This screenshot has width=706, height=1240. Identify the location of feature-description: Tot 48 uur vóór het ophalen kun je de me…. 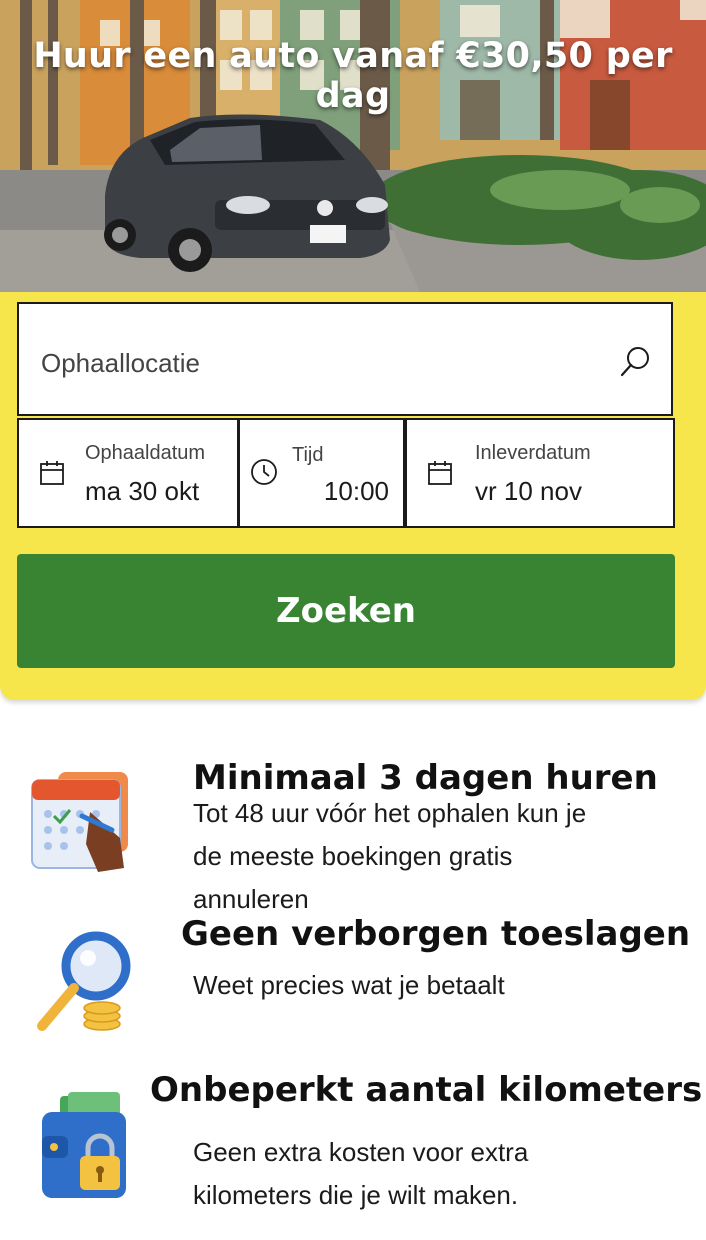
(389, 856).